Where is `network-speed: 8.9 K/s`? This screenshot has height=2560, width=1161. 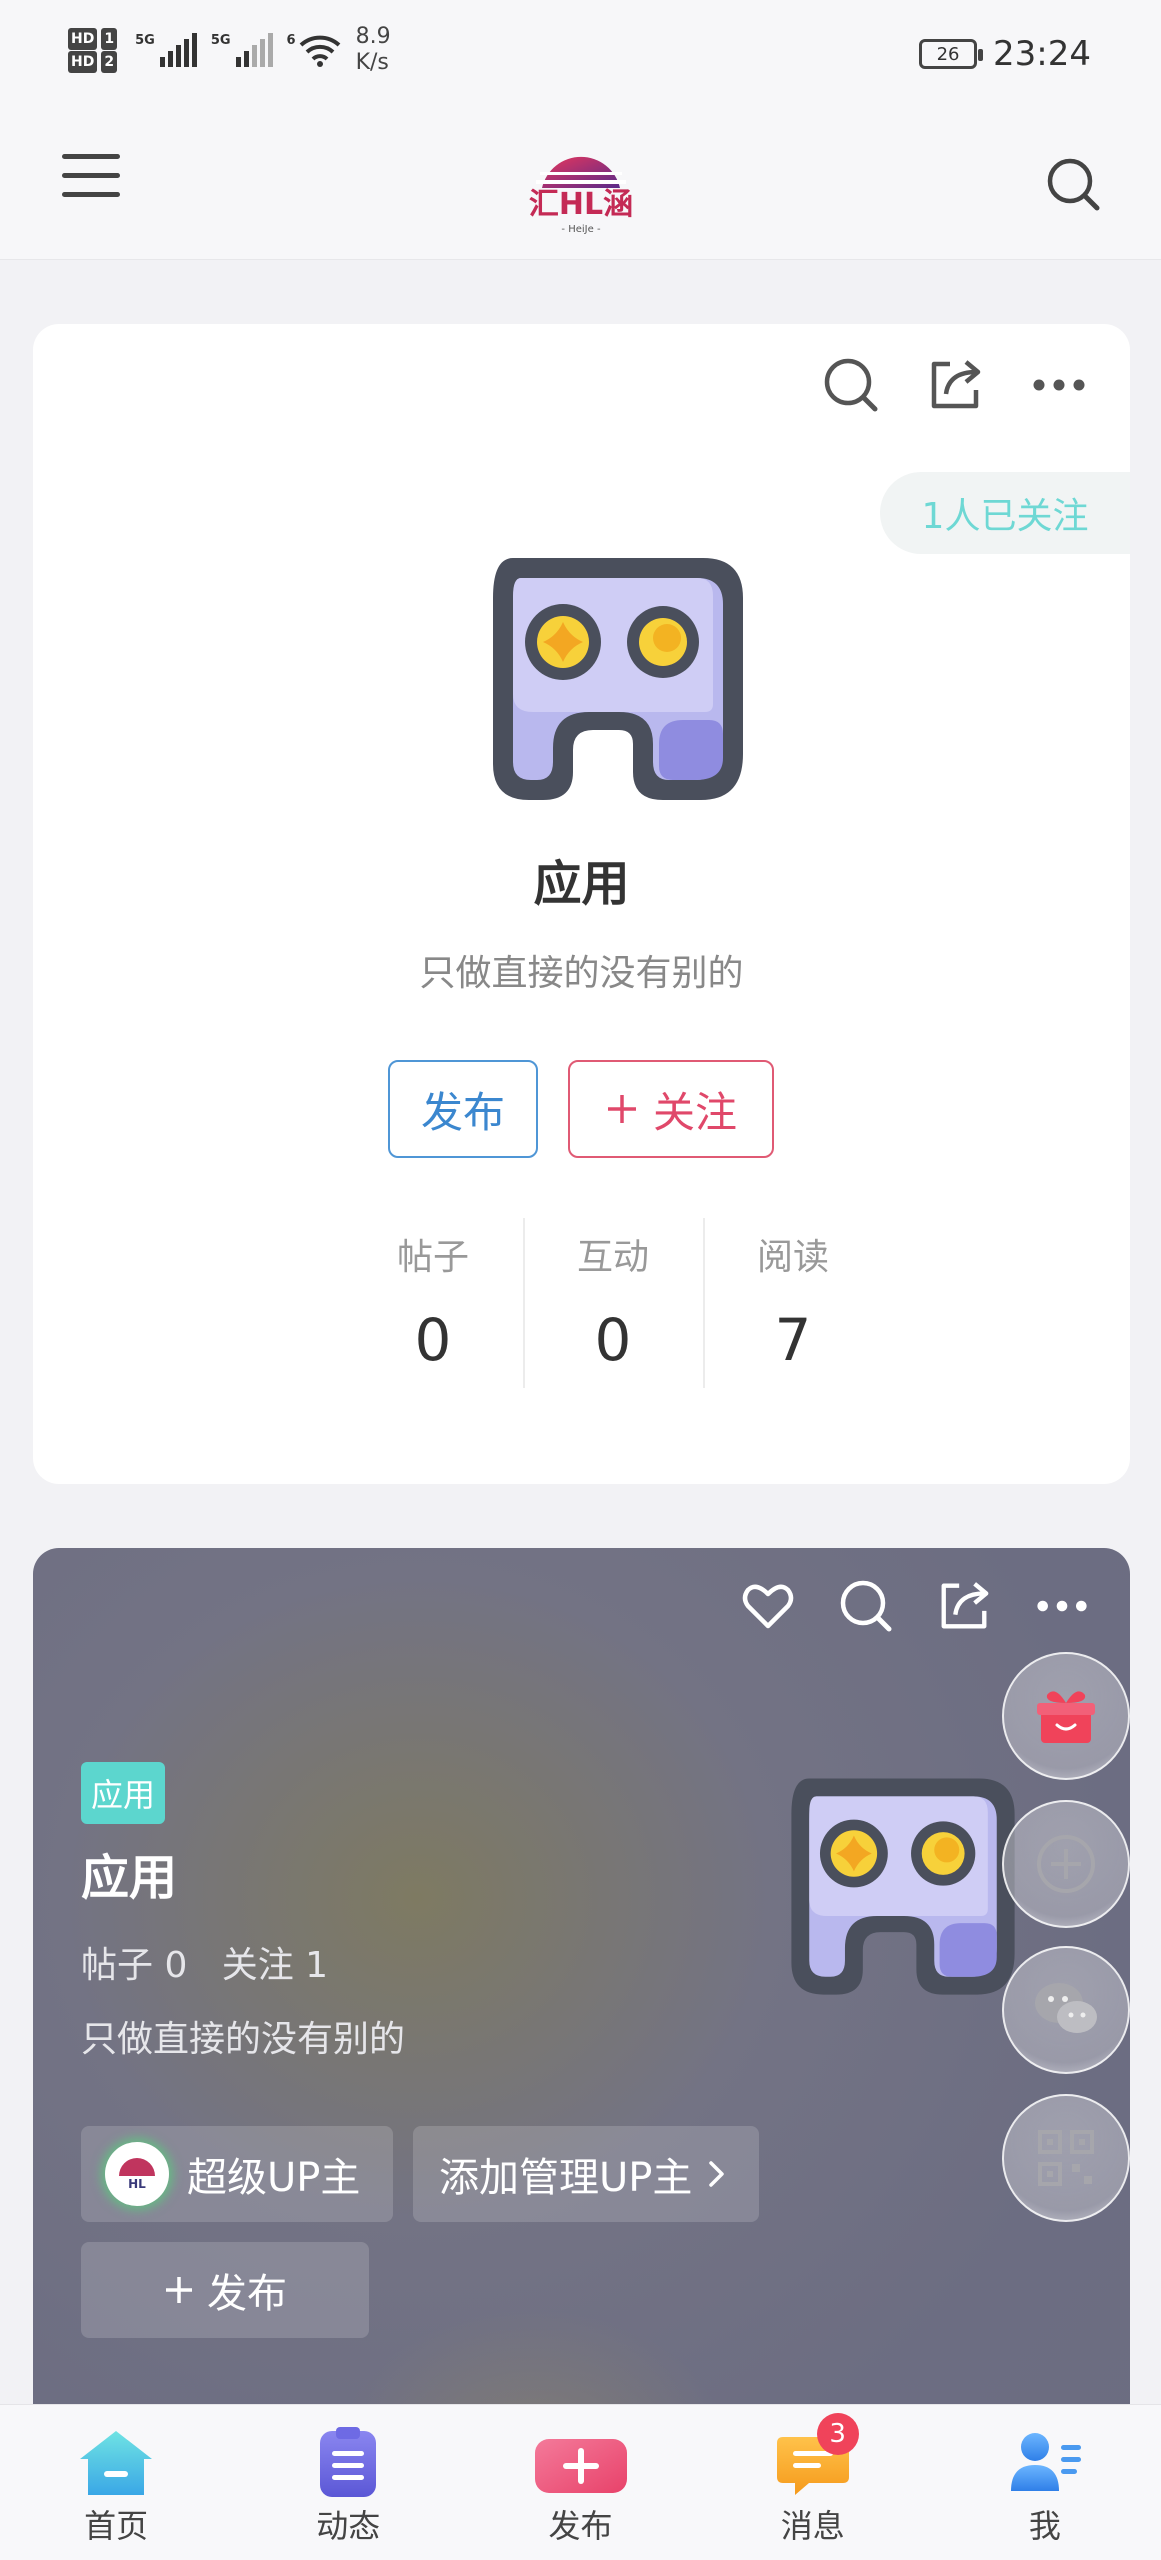
network-speed: 8.9 K/s is located at coordinates (373, 49).